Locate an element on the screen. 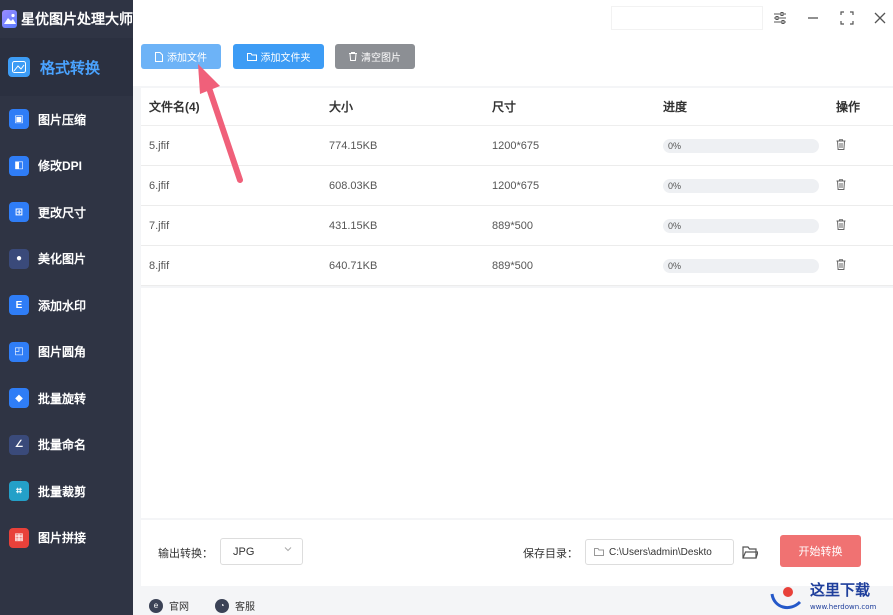 Image resolution: width=893 pixels, height=615 pixels. sidebar-item-4: E 添加水印 is located at coordinates (66, 305).